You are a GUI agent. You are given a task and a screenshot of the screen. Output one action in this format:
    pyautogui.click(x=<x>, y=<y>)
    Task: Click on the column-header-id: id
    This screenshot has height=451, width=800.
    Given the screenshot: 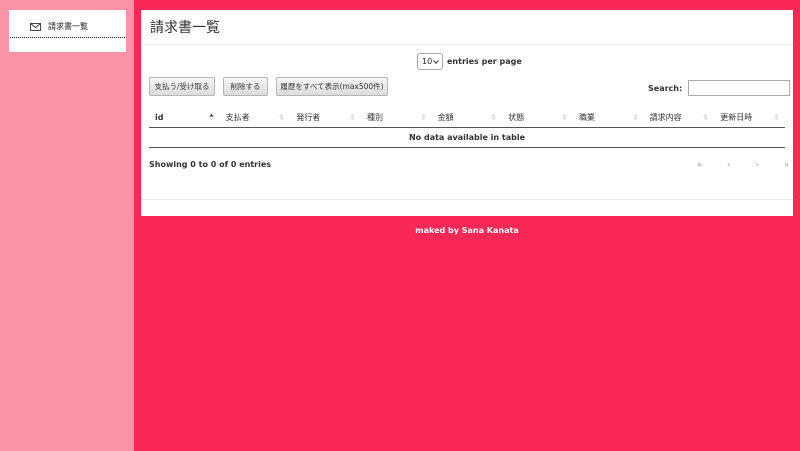 What is the action you would take?
    pyautogui.click(x=184, y=117)
    